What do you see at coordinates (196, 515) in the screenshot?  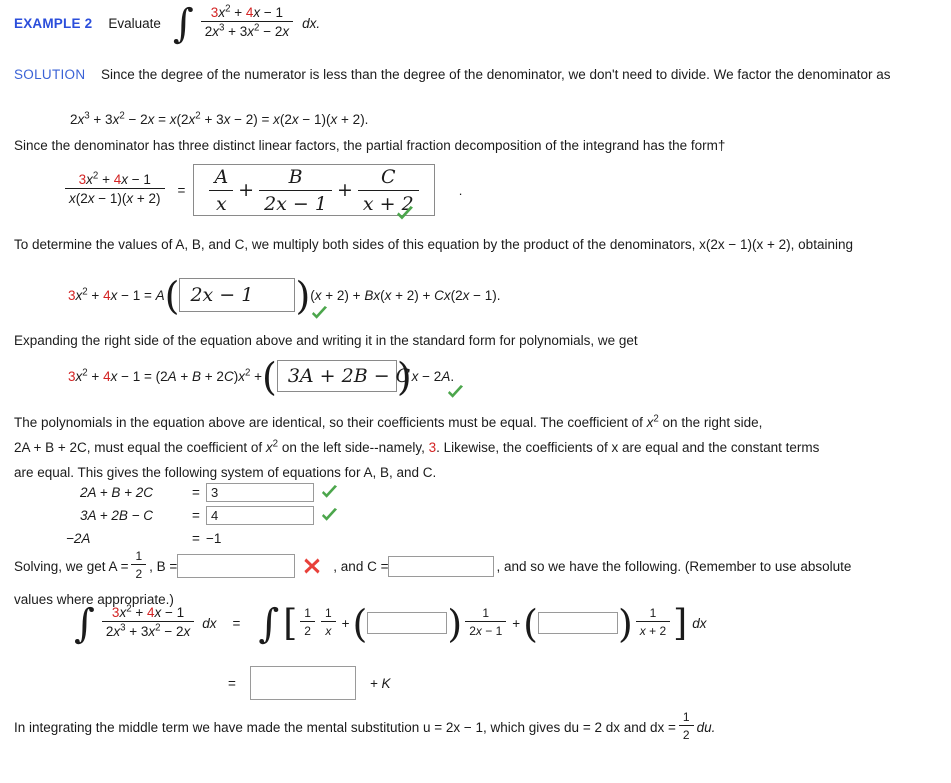 I see `system-row-2-equals: =` at bounding box center [196, 515].